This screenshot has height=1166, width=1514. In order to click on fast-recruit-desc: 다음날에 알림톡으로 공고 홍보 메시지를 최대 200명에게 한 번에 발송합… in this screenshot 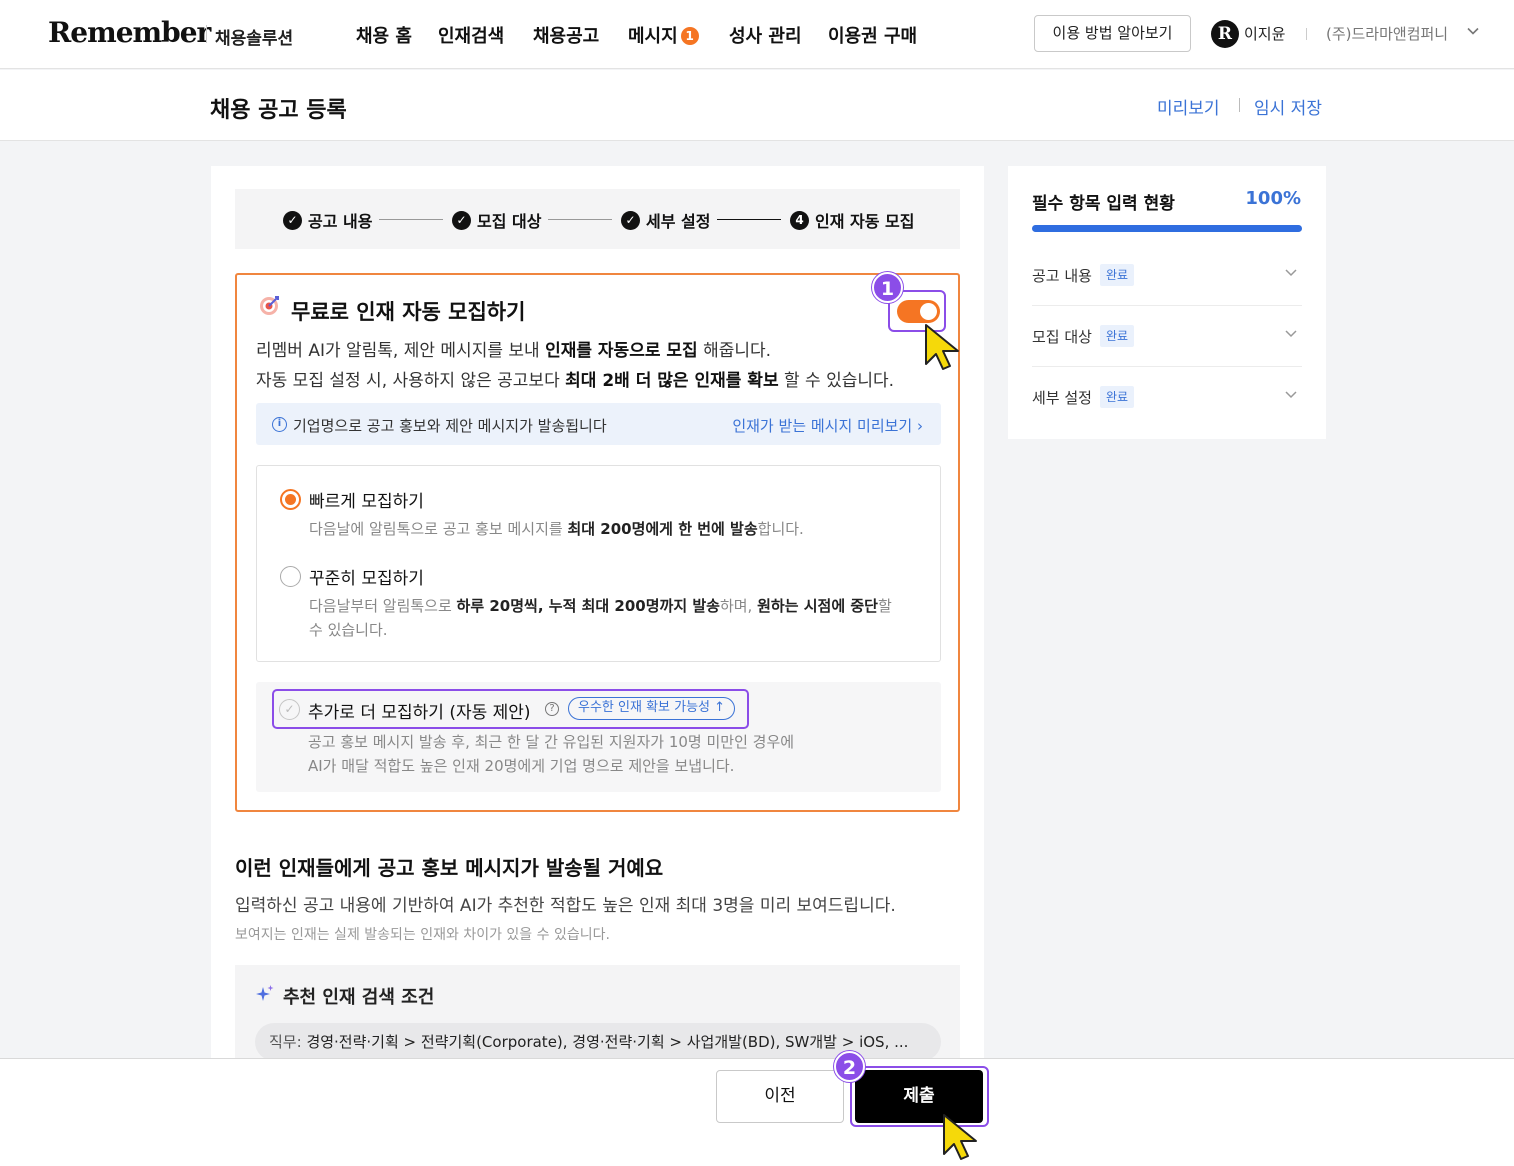, I will do `click(556, 529)`.